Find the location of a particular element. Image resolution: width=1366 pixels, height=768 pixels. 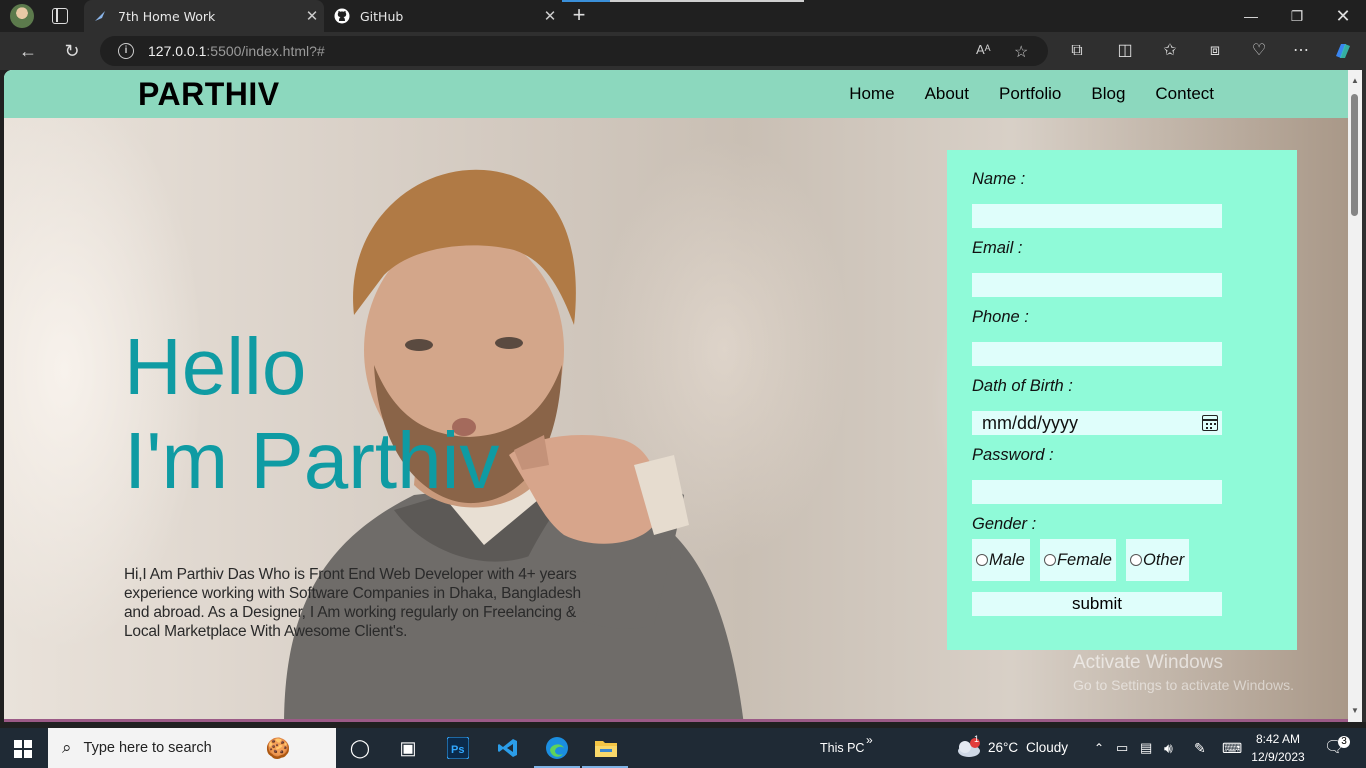

taskbar-clock: 8:42 AM 12/9/2023 is located at coordinates (1278, 748).